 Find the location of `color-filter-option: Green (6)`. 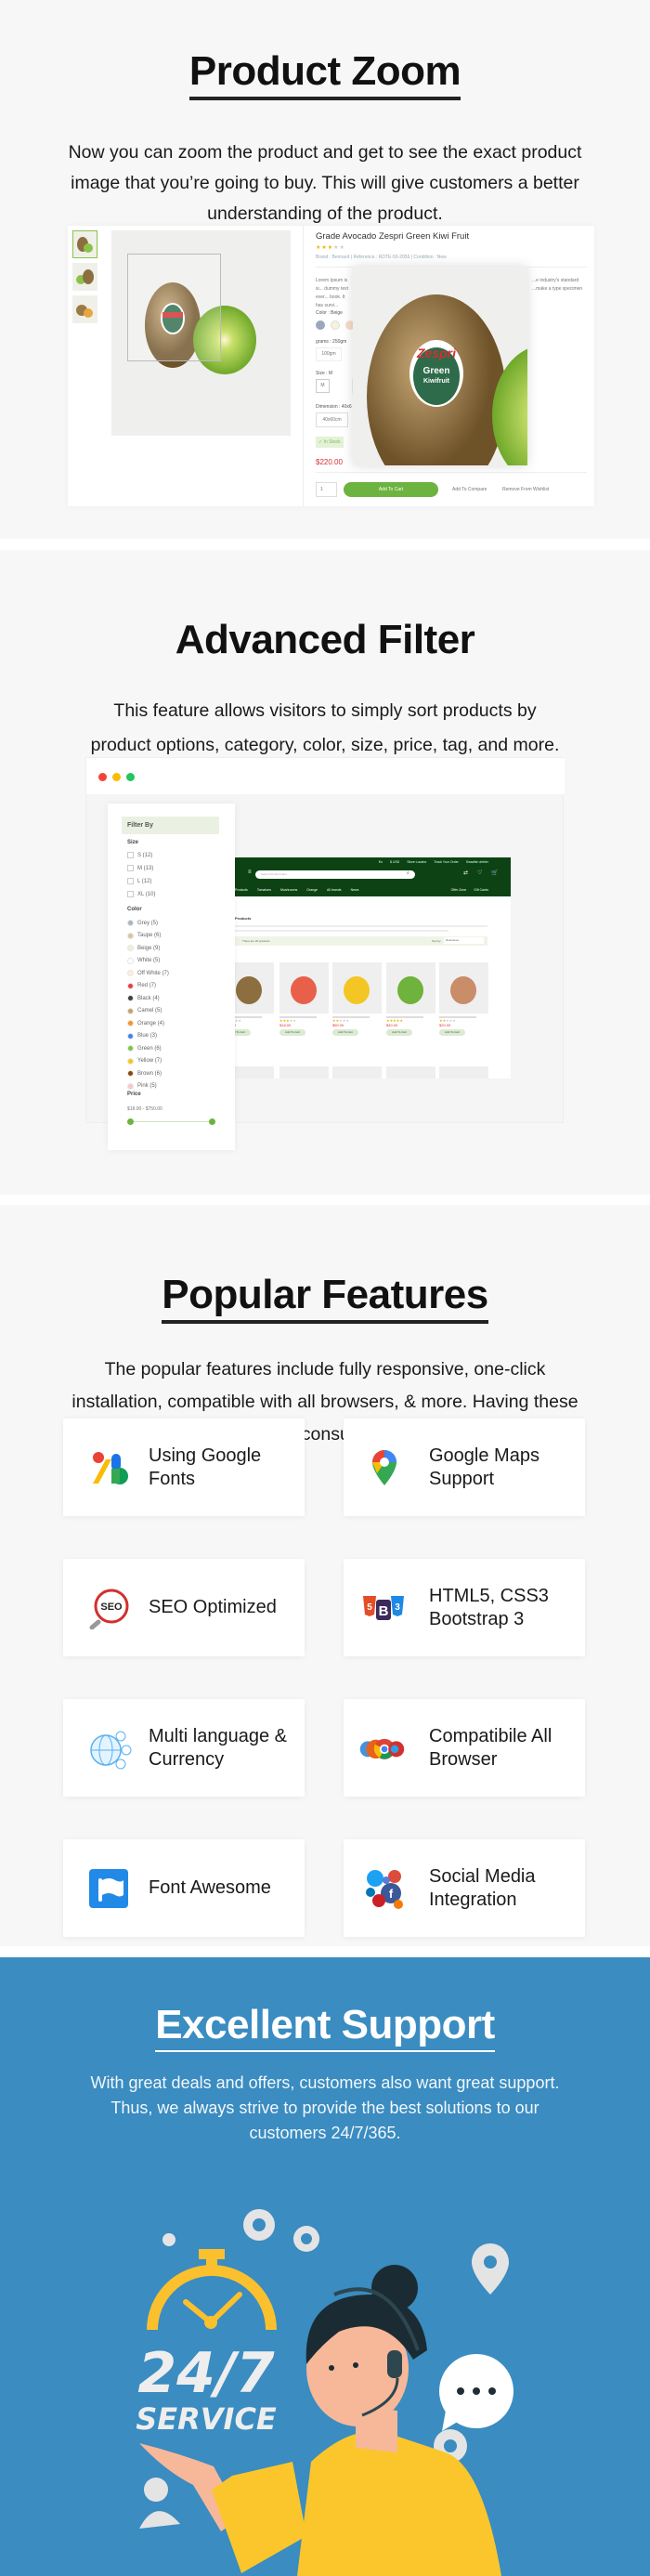

color-filter-option: Green (6) is located at coordinates (144, 1048).